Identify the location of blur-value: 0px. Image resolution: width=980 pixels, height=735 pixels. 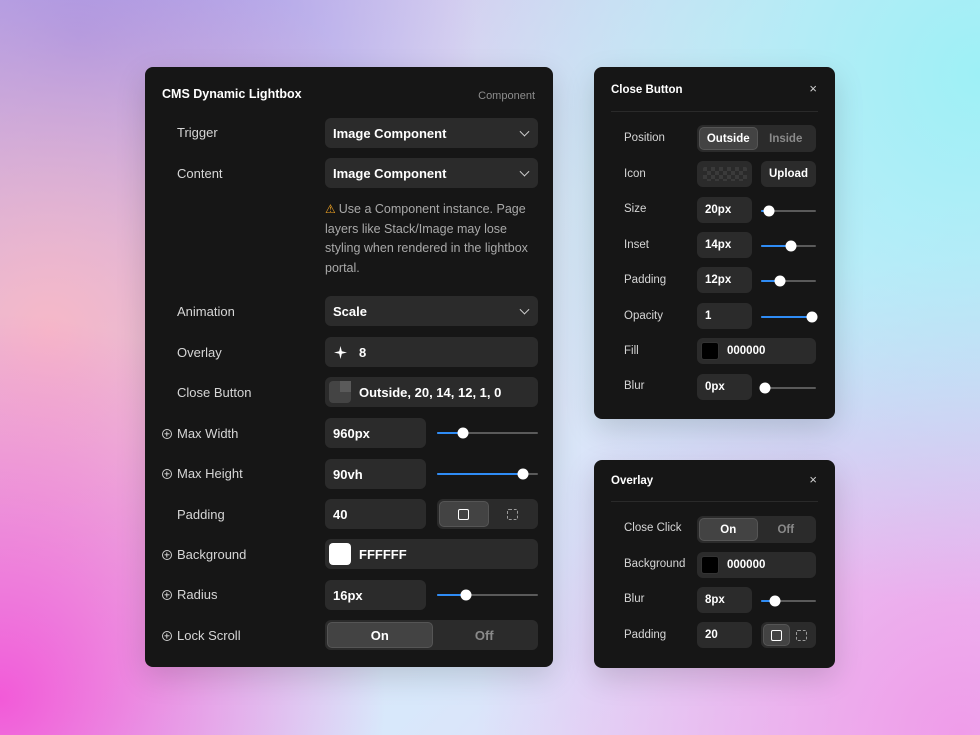
(715, 387).